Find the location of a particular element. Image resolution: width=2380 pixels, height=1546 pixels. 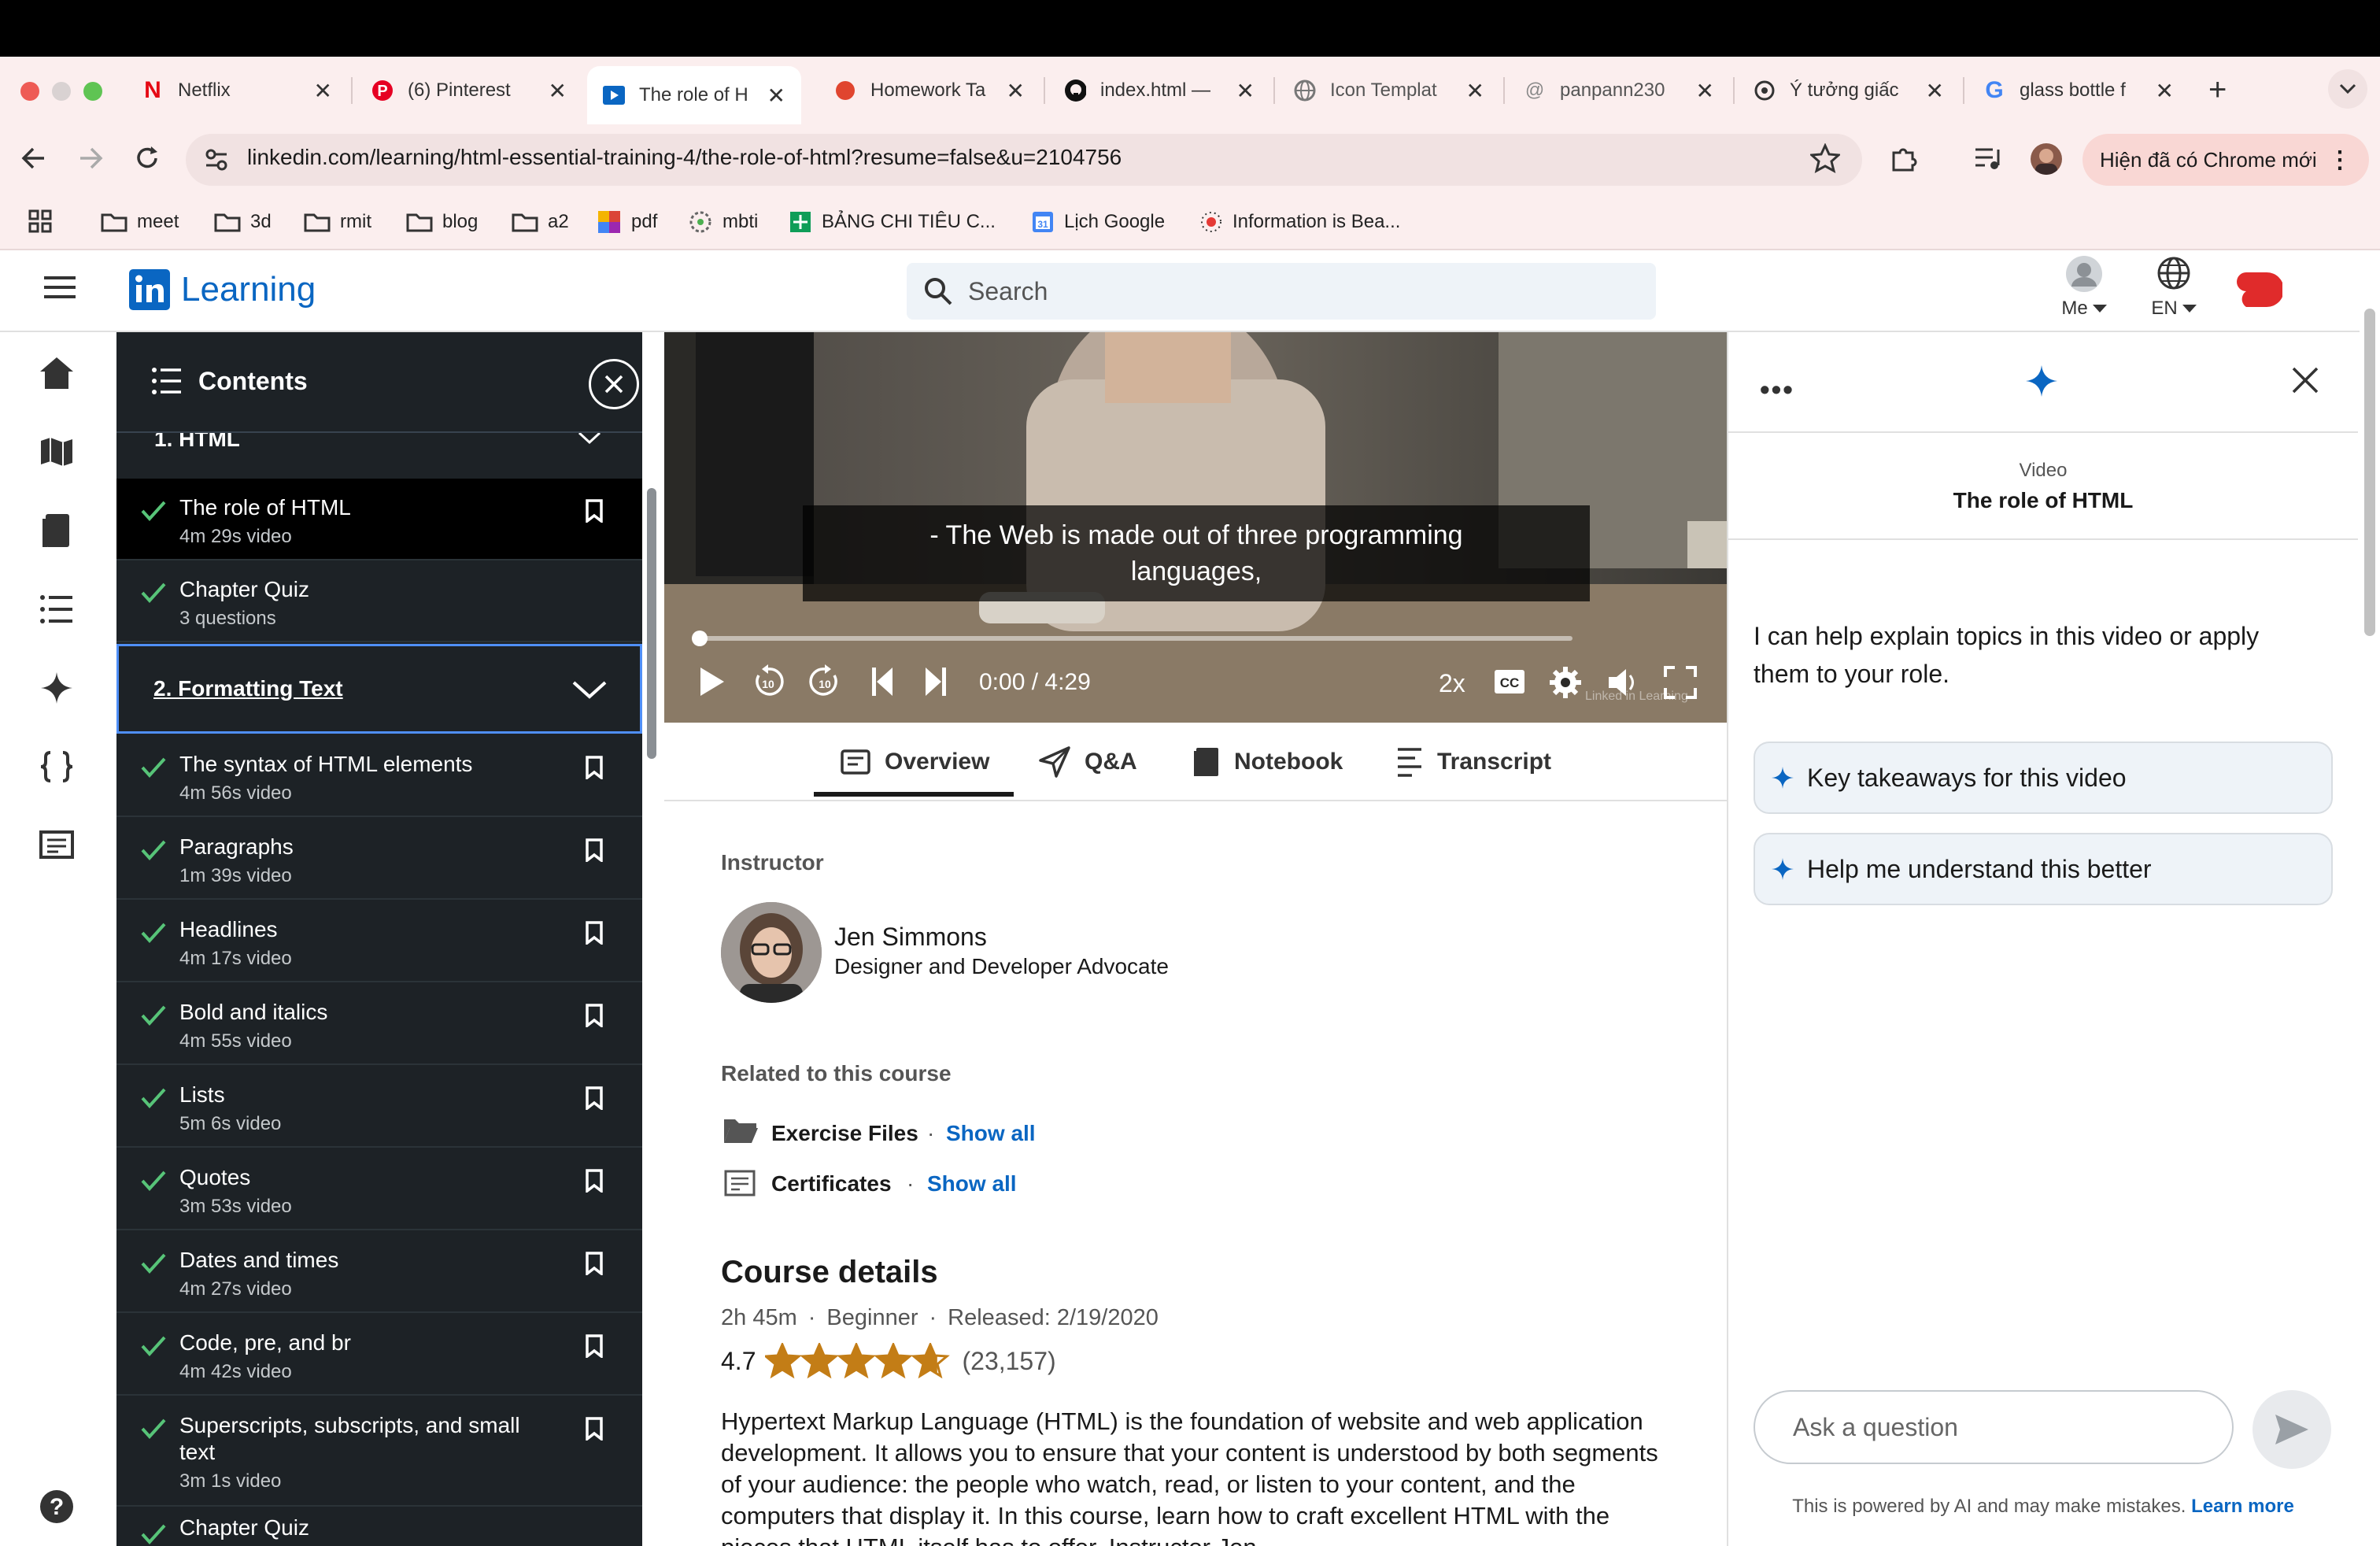

bookmark-item: pdf is located at coordinates (627, 222).